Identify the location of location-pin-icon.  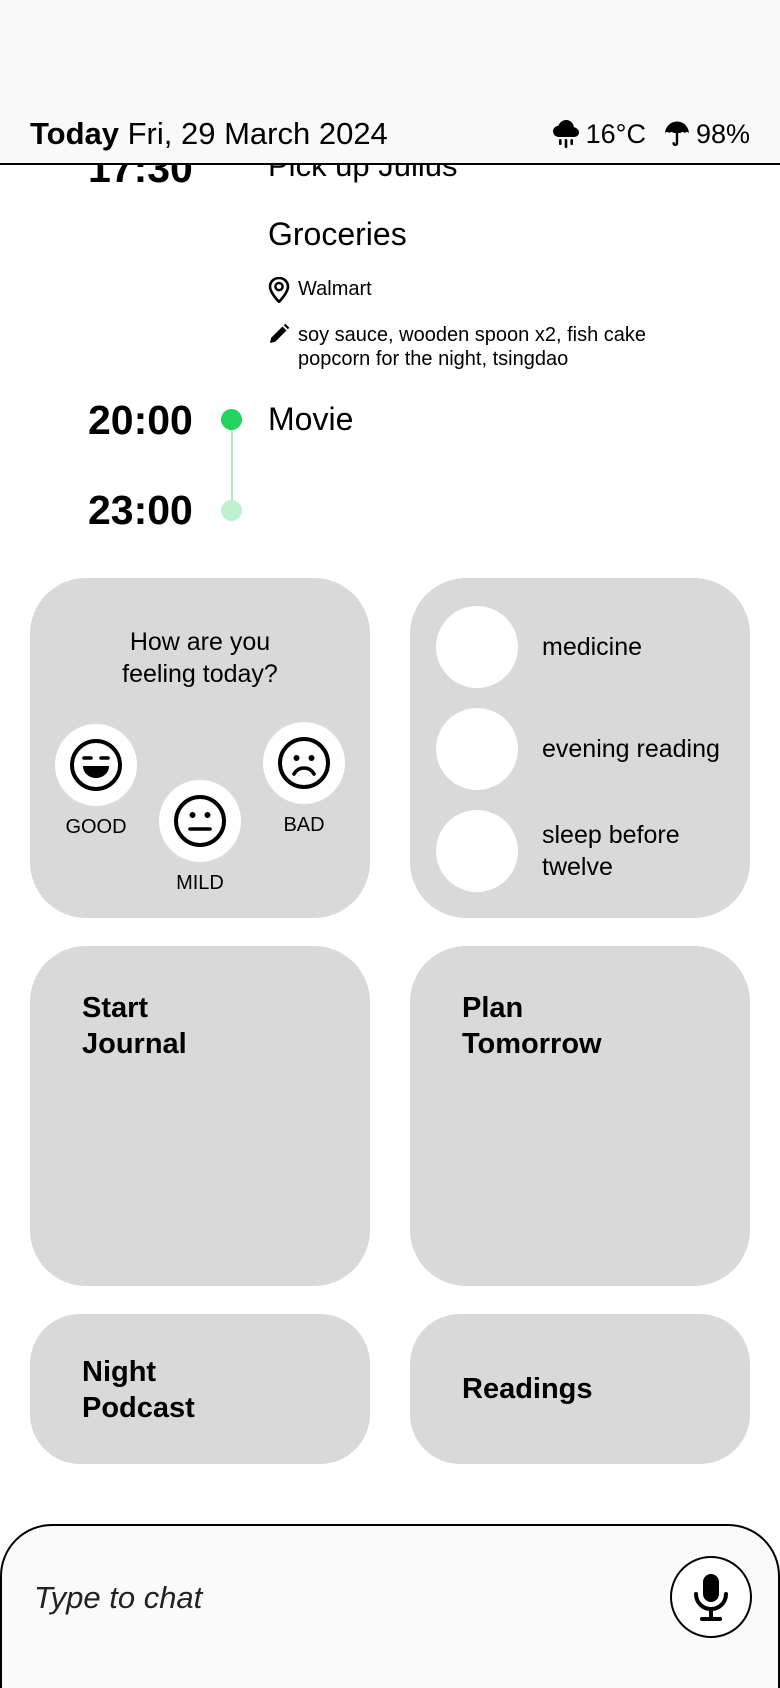
(279, 290).